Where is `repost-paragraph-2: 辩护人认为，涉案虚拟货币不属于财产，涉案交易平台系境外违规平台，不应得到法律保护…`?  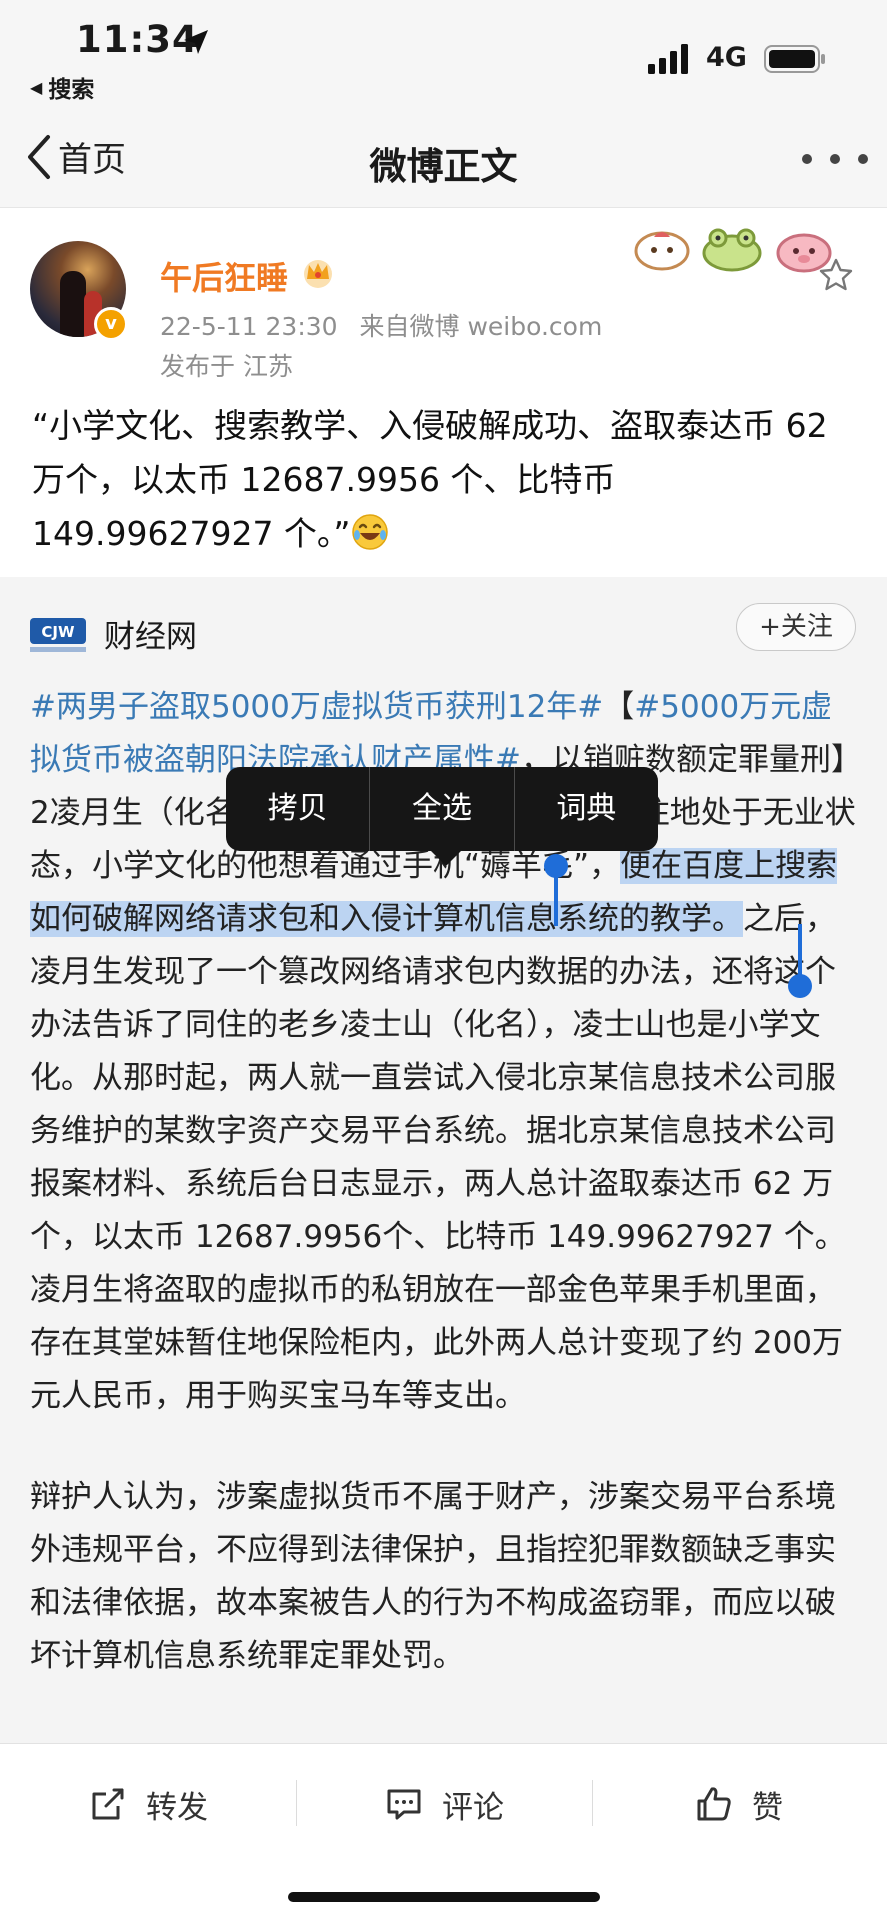
repost-paragraph-2: 辩护人认为，涉案虚拟货币不属于财产，涉案交易平台系境外违规平台，不应得到法律保护… is located at coordinates (433, 1576).